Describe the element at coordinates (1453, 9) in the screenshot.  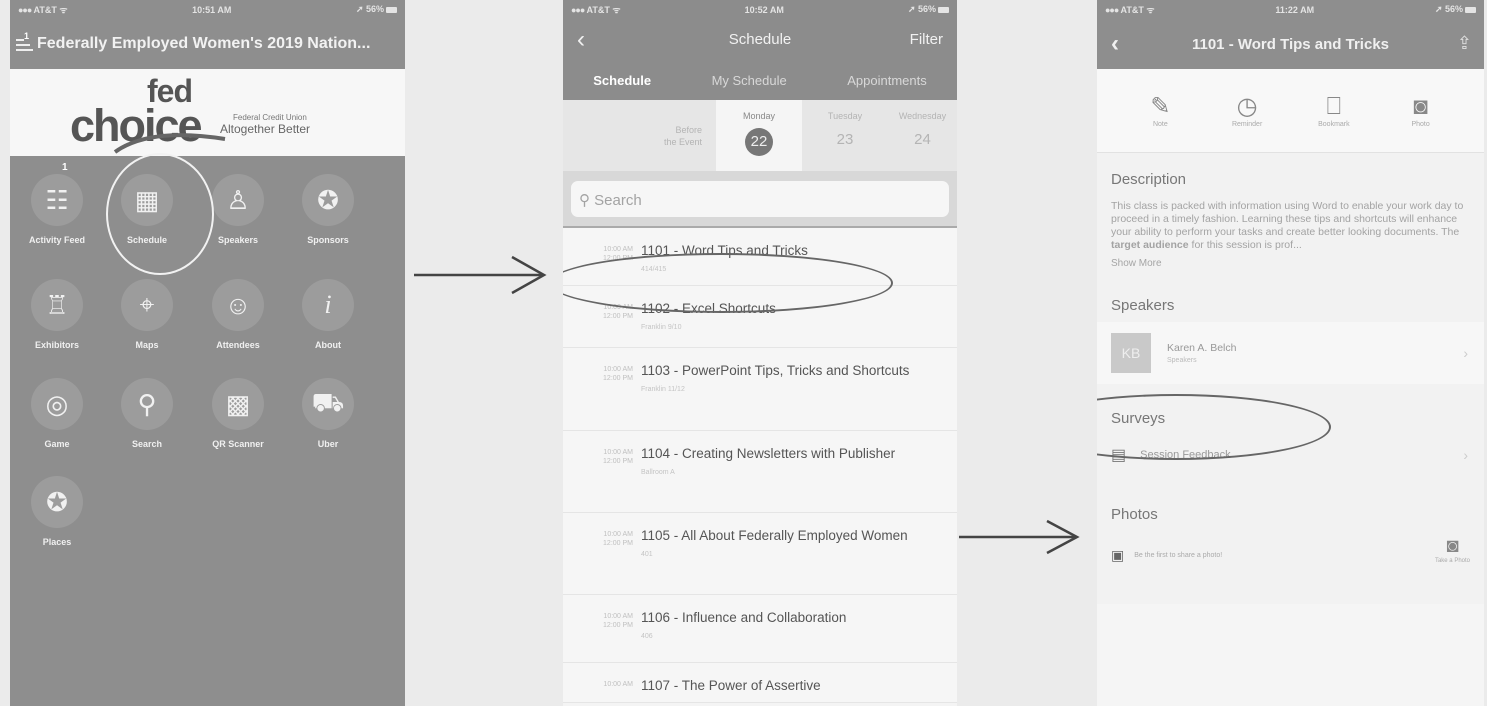
I see `battery-percent: 56%` at that location.